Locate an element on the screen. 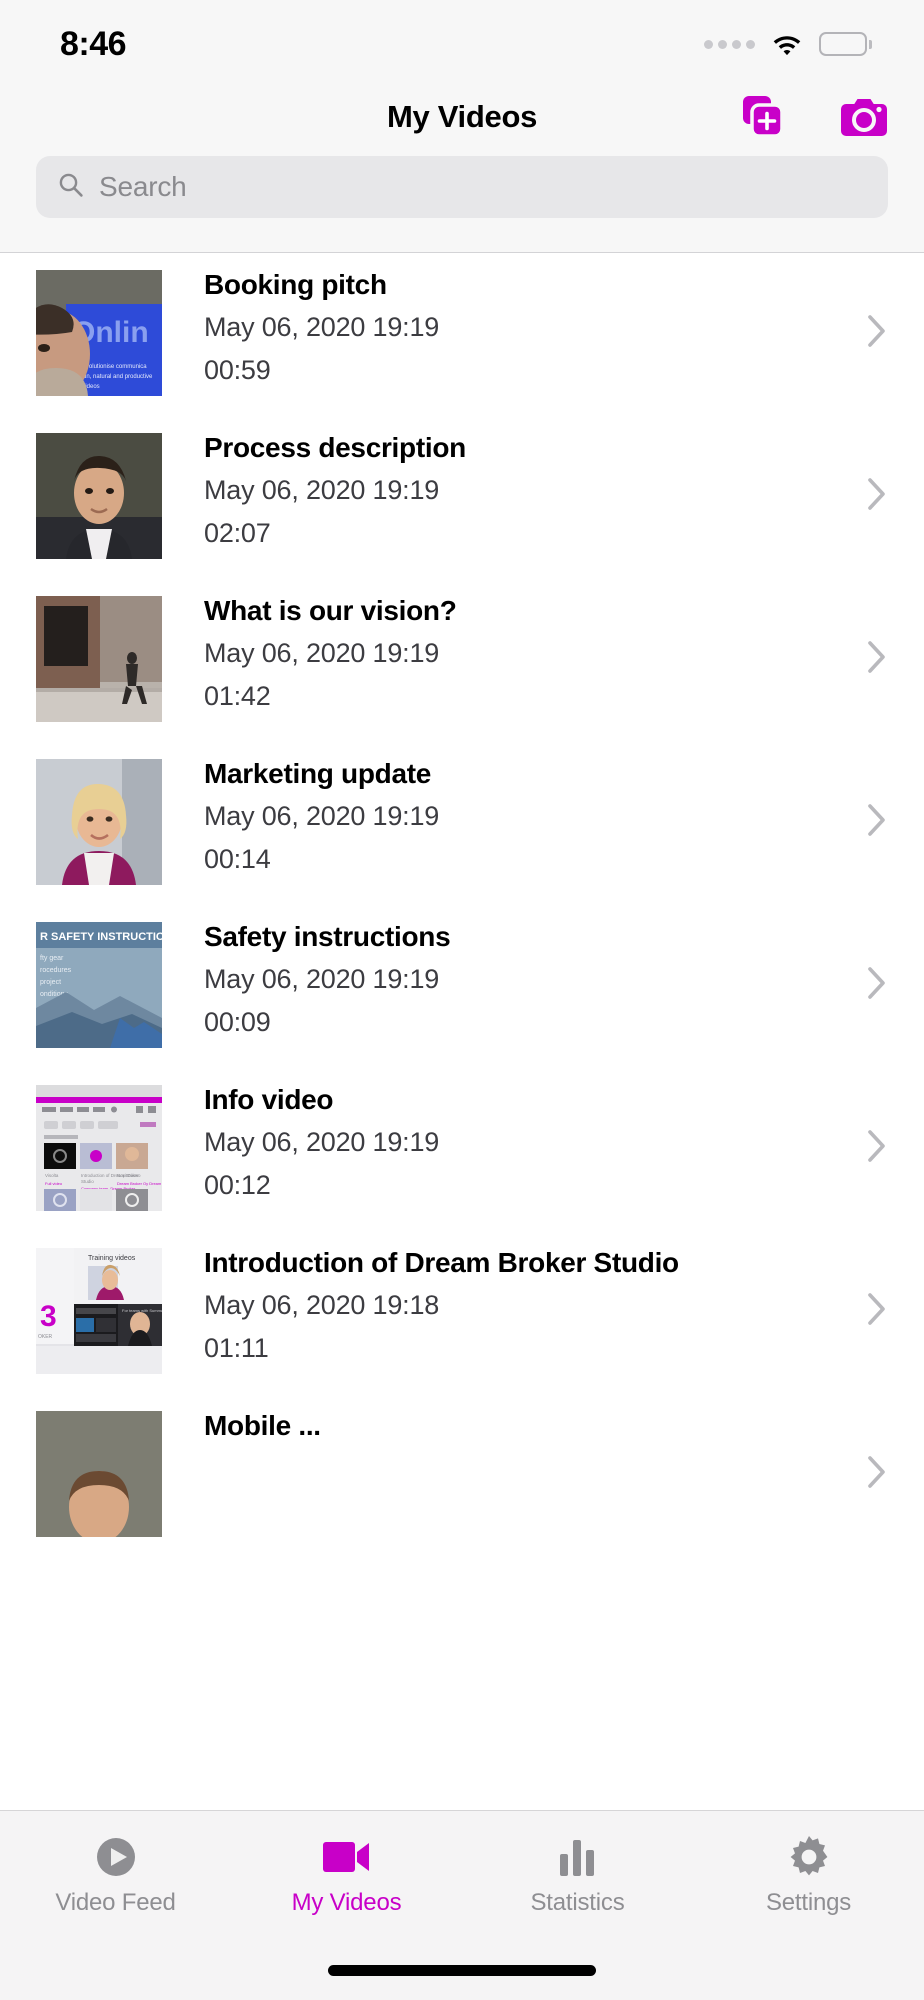 Image resolution: width=924 pixels, height=2000 pixels. tab-video-feed: Video Feed is located at coordinates (115, 1876).